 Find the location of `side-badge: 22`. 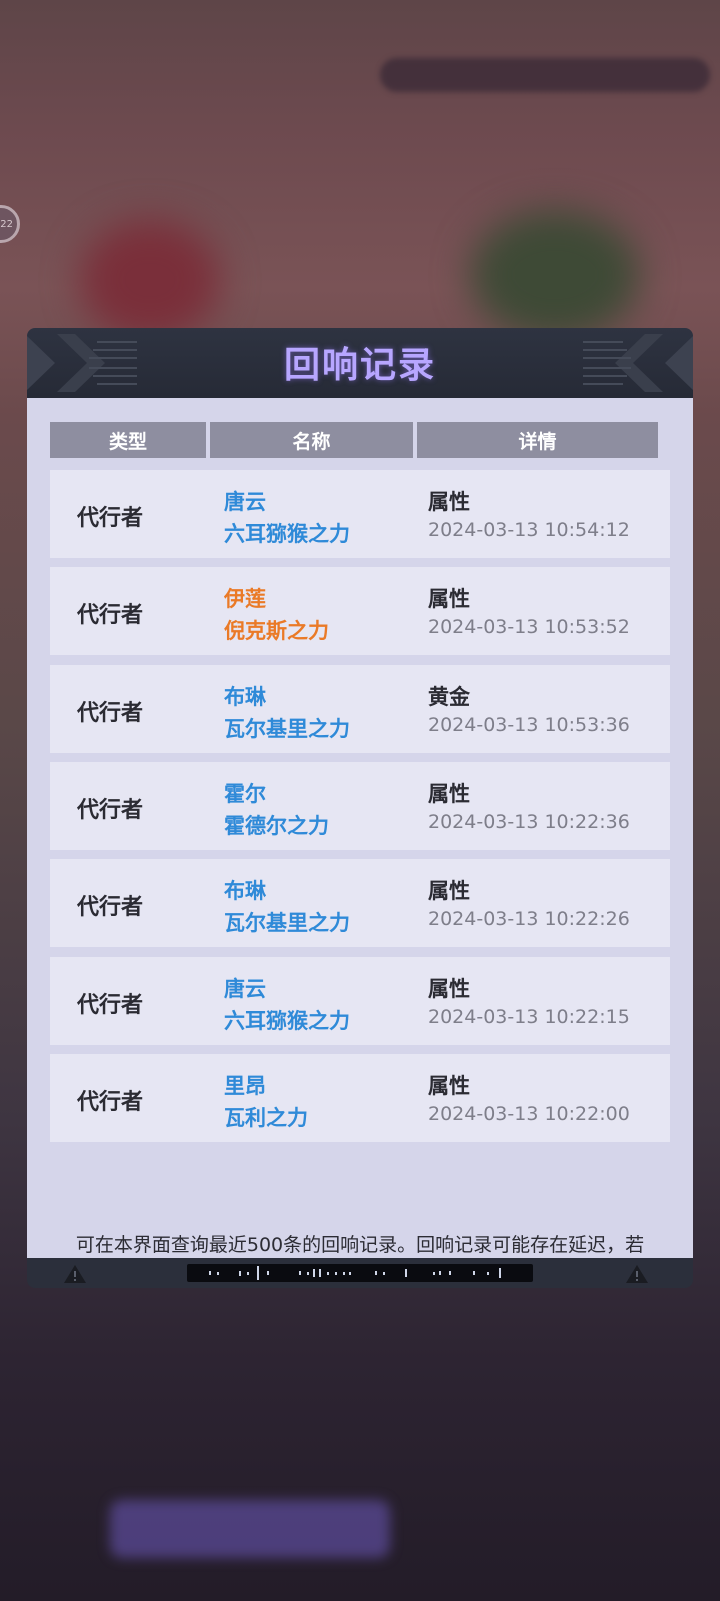

side-badge: 22 is located at coordinates (10, 224).